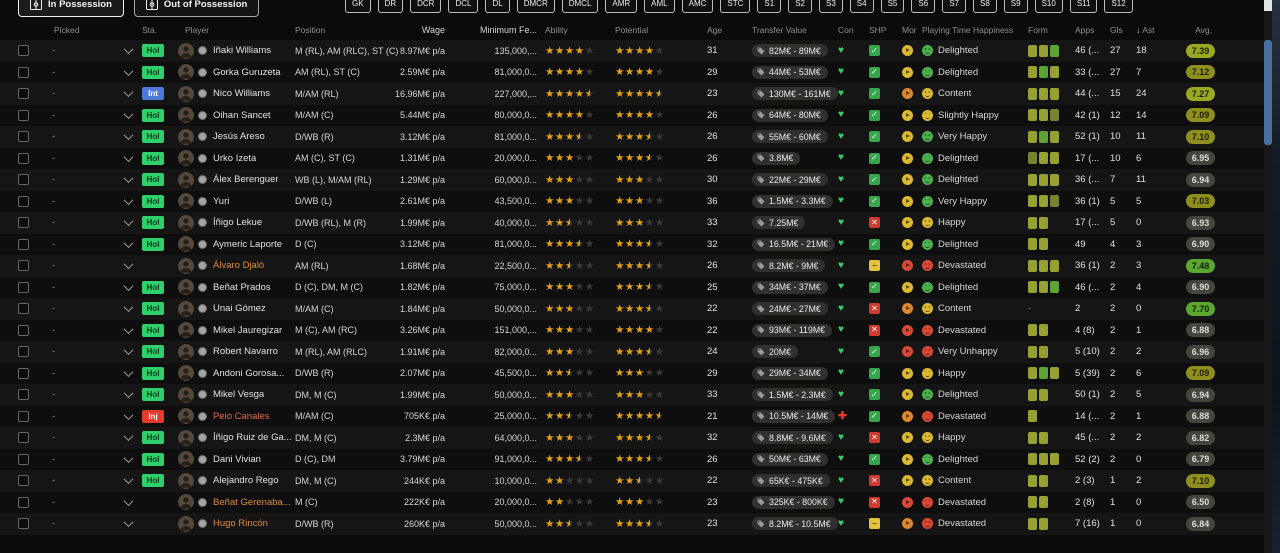 This screenshot has width=1280, height=553. What do you see at coordinates (1038, 30) in the screenshot?
I see `column-header-form: Form` at bounding box center [1038, 30].